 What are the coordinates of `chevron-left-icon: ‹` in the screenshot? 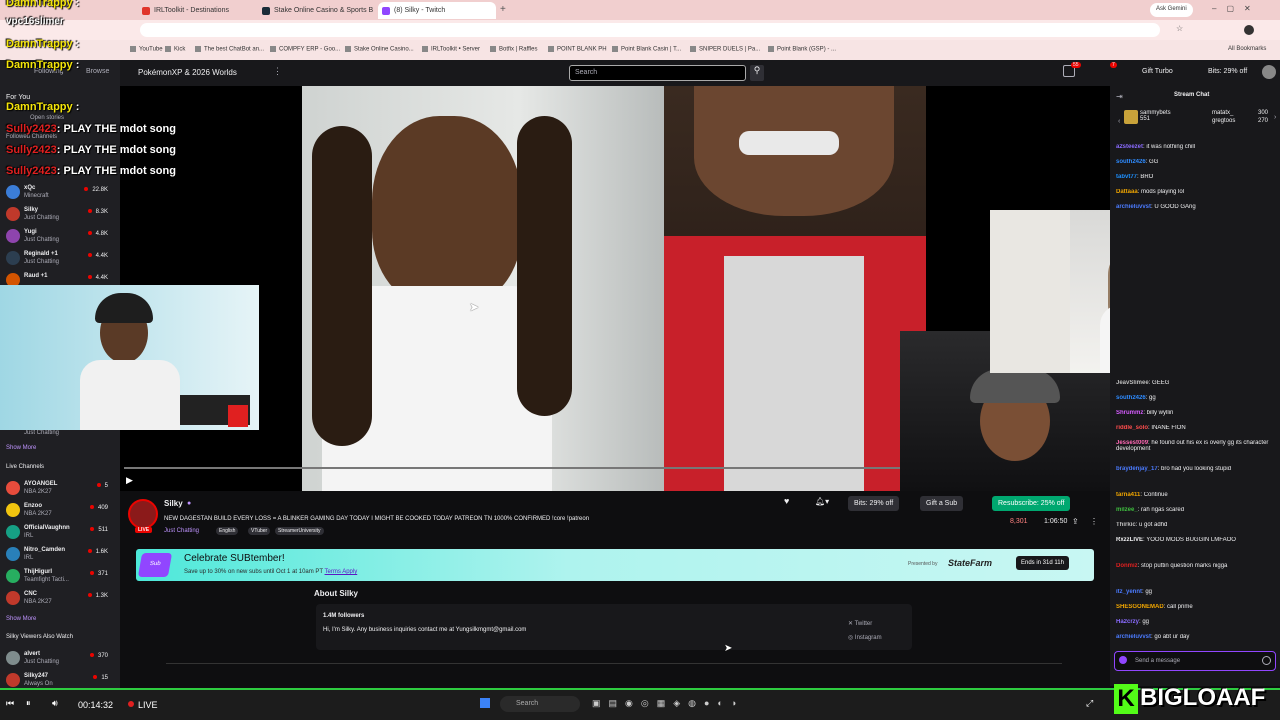 It's located at (1119, 121).